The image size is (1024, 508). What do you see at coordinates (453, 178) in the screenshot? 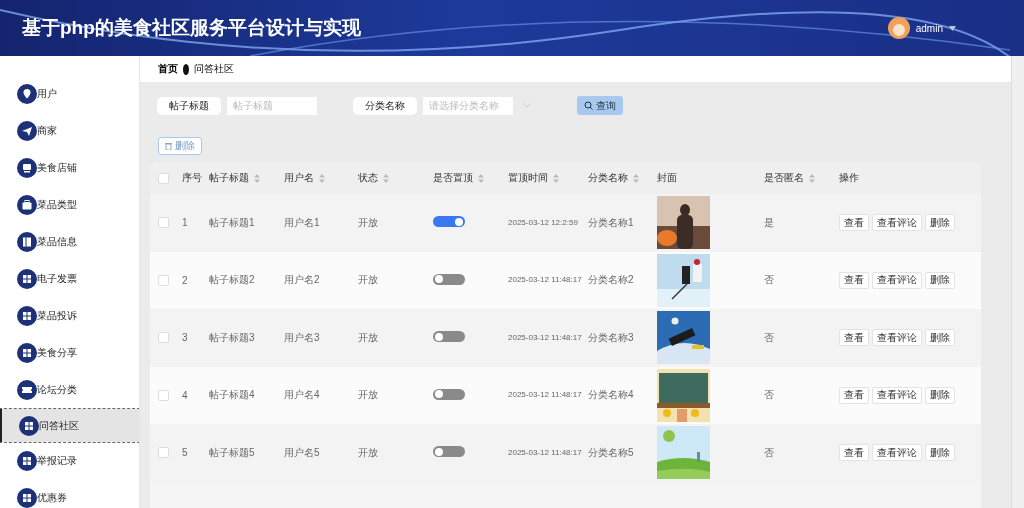
I see `column-header: 是否置顶` at bounding box center [453, 178].